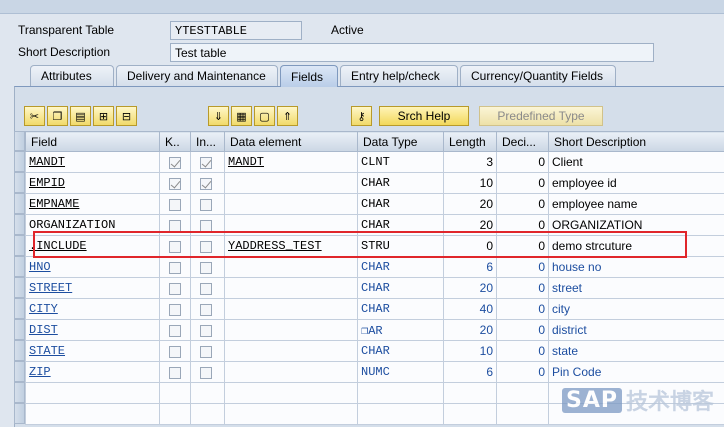 The height and width of the screenshot is (427, 724). I want to click on srch-help-button: Srch Help, so click(424, 116).